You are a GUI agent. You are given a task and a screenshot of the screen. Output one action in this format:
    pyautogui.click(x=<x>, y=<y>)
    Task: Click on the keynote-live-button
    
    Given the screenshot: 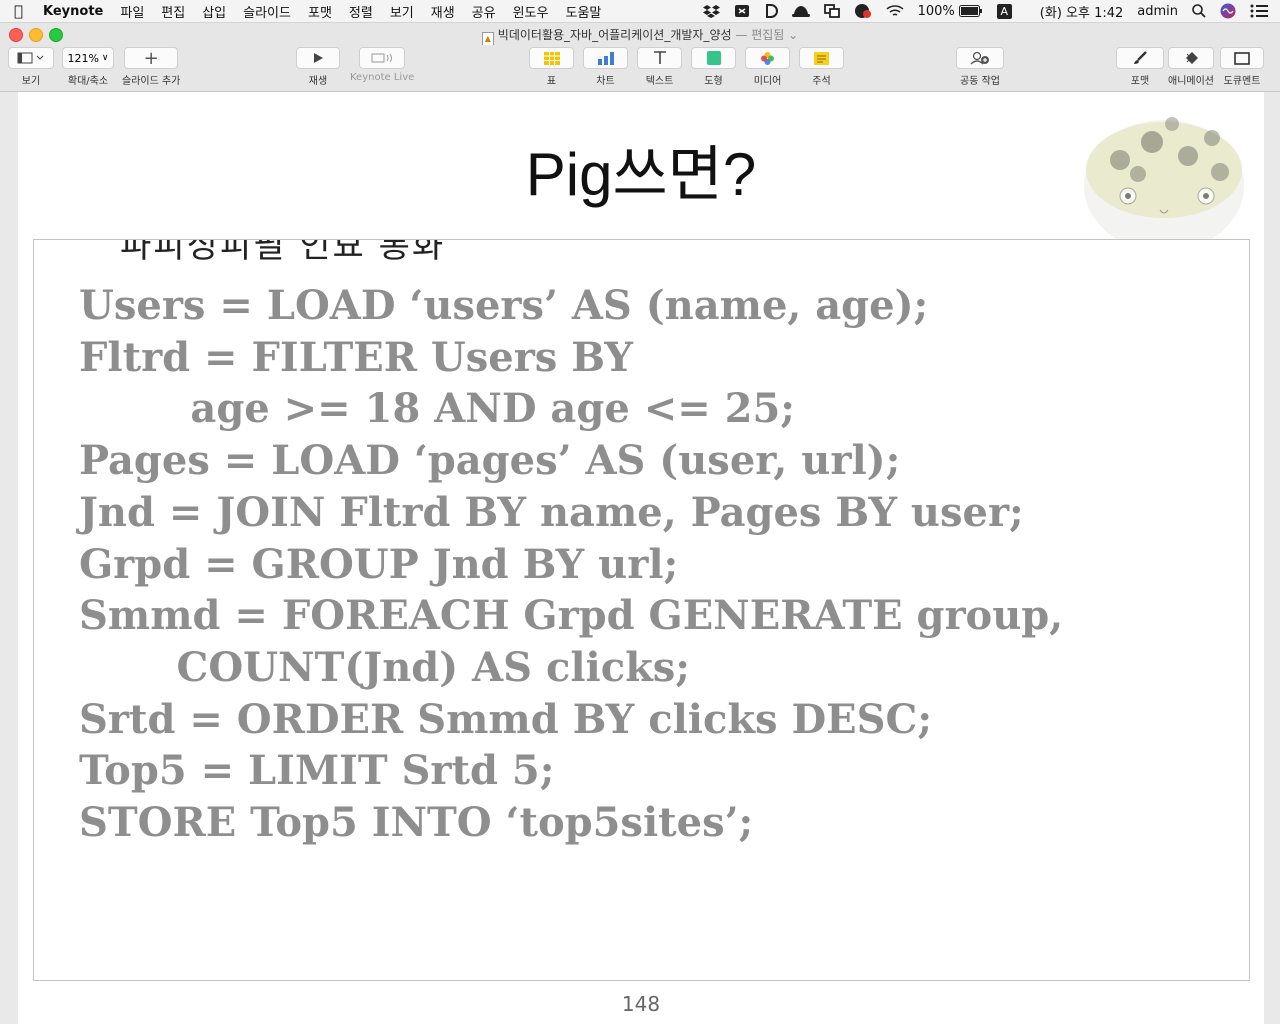 What is the action you would take?
    pyautogui.click(x=382, y=58)
    